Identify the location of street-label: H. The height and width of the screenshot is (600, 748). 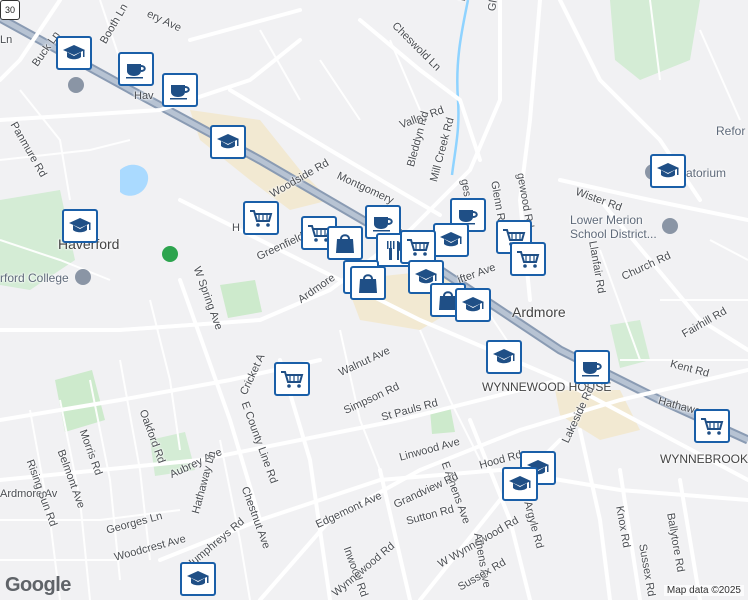
(236, 228).